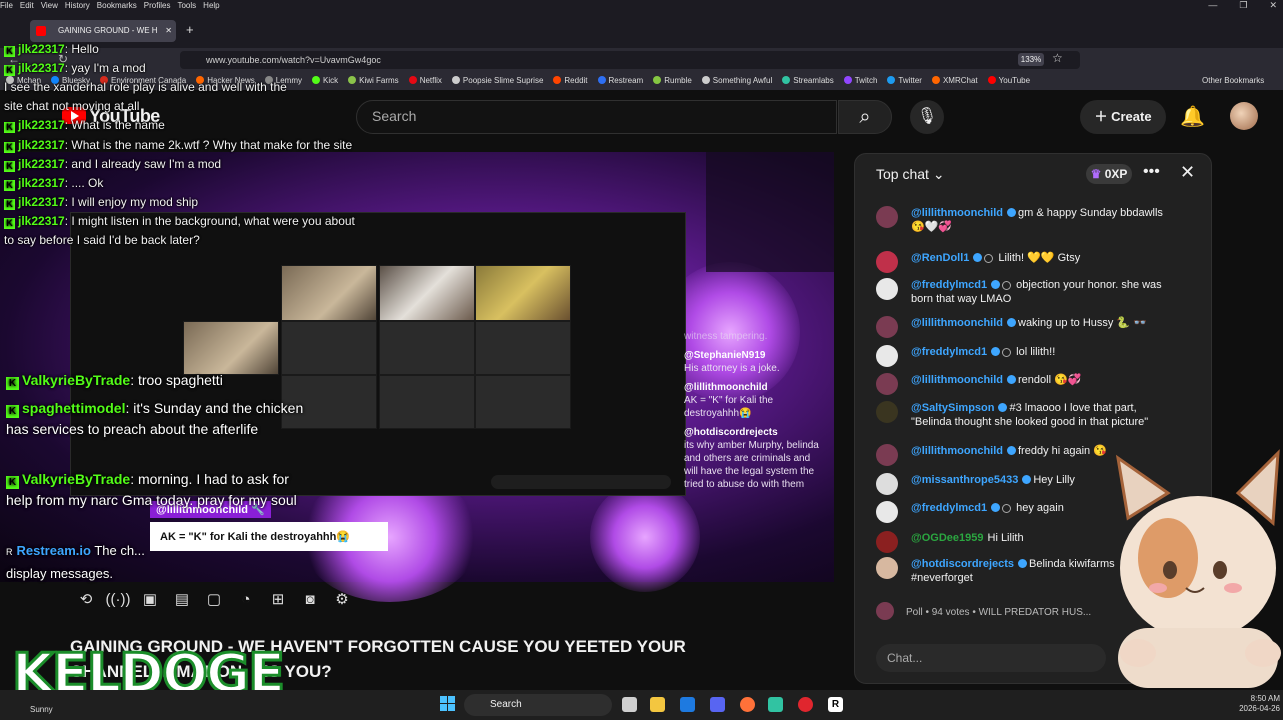  What do you see at coordinates (168, 31) in the screenshot?
I see `close-tab-icon: ✕` at bounding box center [168, 31].